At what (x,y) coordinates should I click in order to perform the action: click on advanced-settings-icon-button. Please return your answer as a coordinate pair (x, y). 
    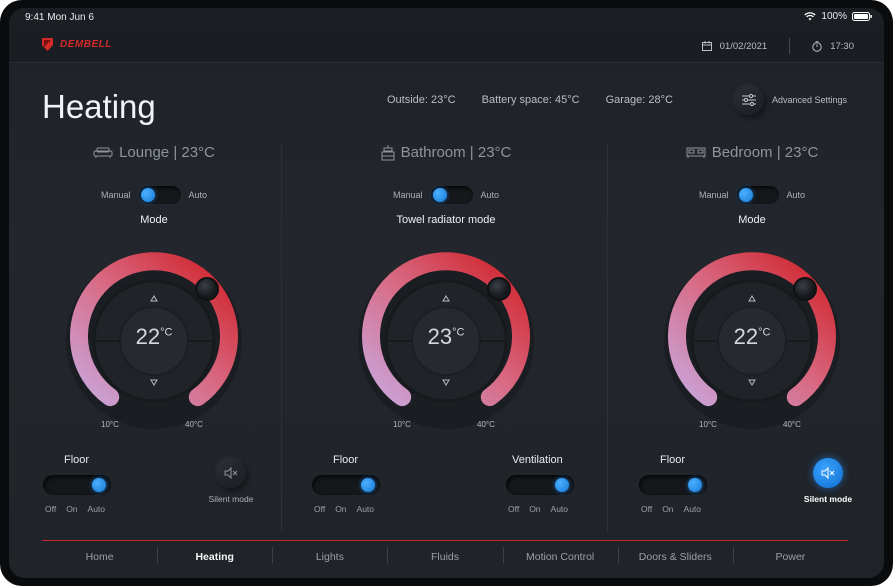
    Looking at the image, I should click on (749, 100).